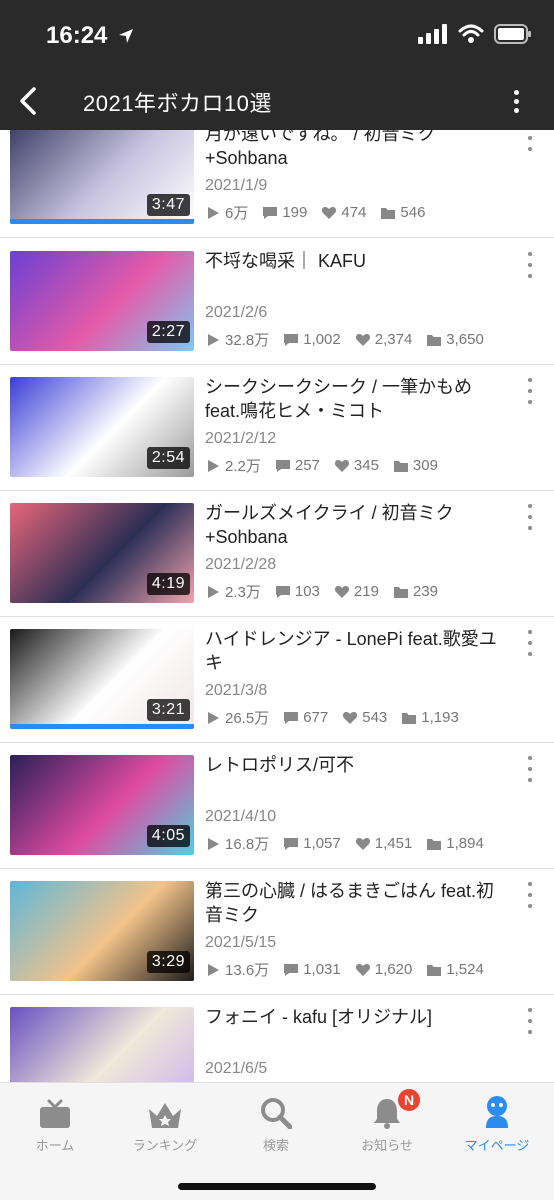  What do you see at coordinates (351, 969) in the screenshot?
I see `video-stats: 13.6万 1,031 1,620 1,524` at bounding box center [351, 969].